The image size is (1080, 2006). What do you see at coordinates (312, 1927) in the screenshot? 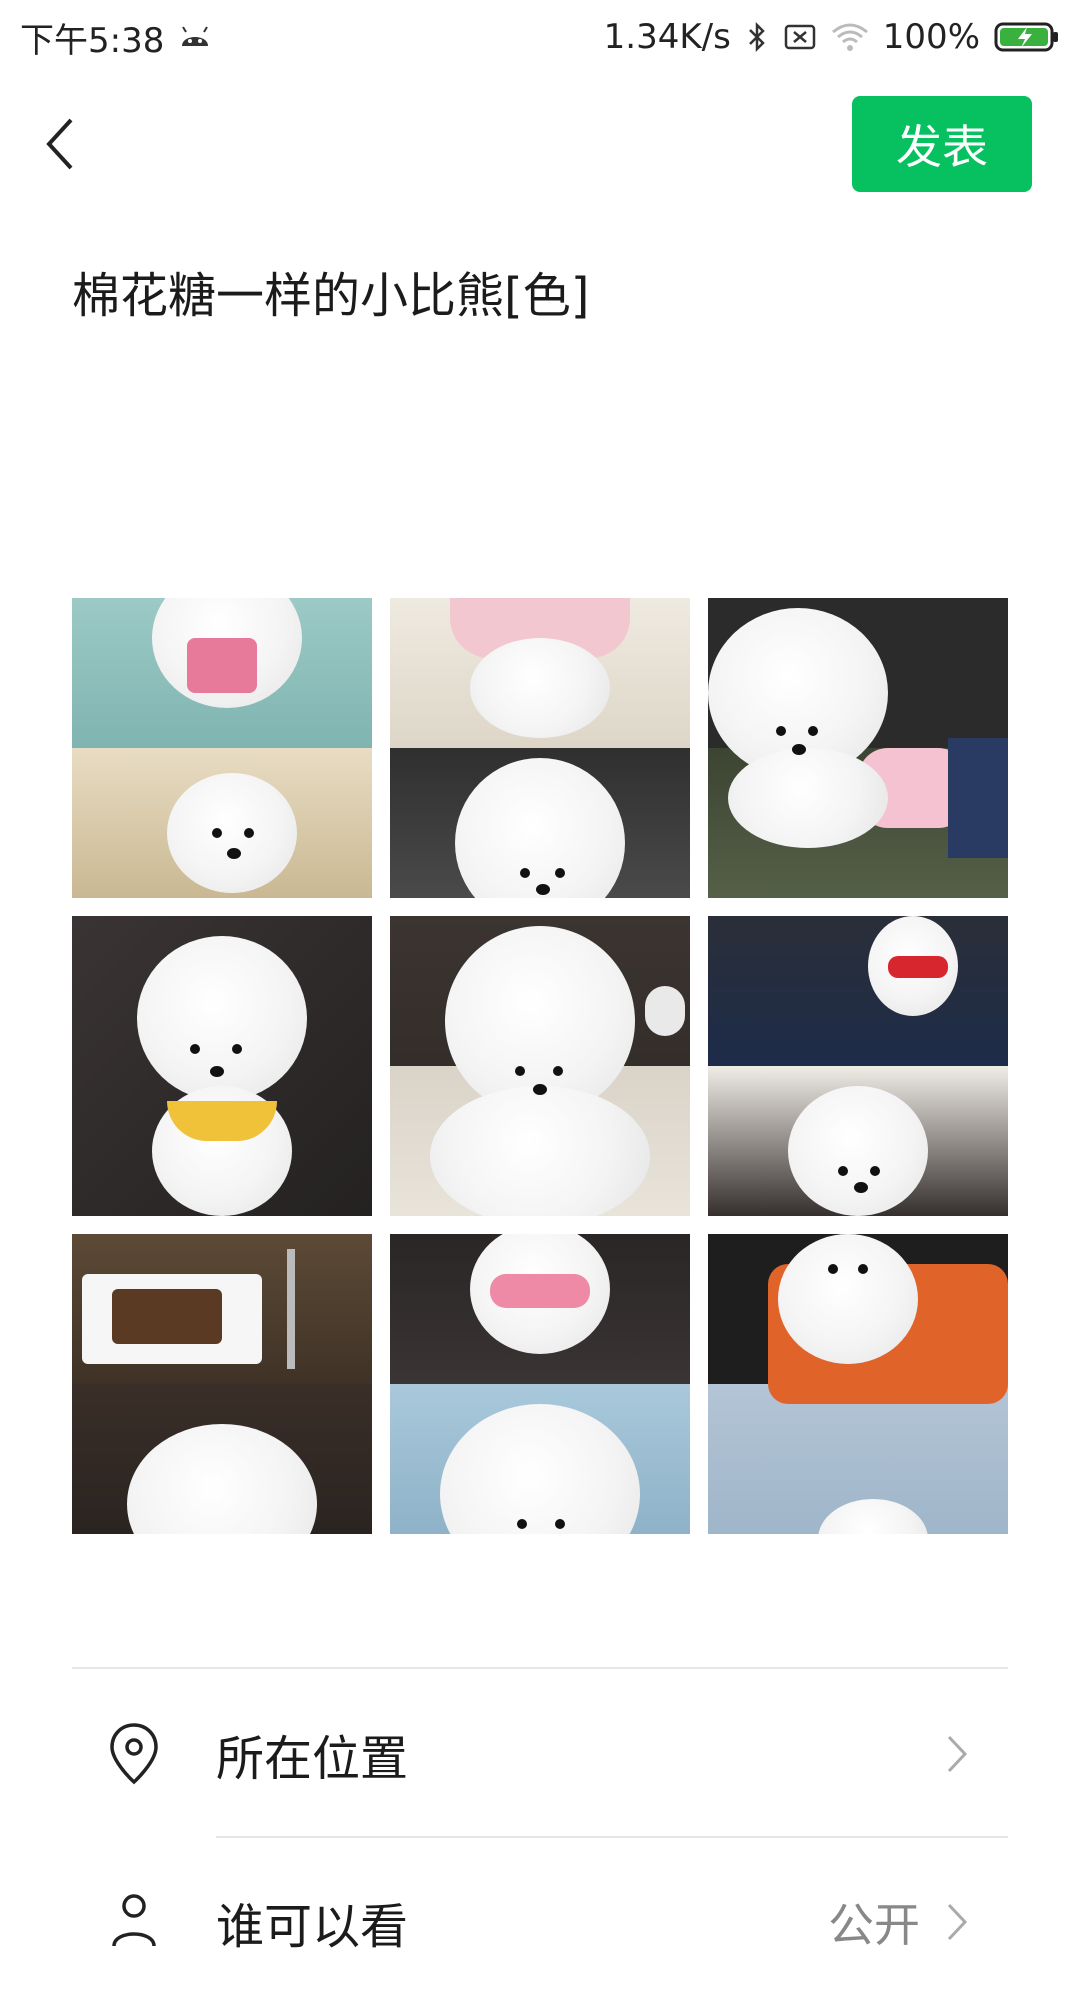
I see `visibility-label: 谁可以看` at bounding box center [312, 1927].